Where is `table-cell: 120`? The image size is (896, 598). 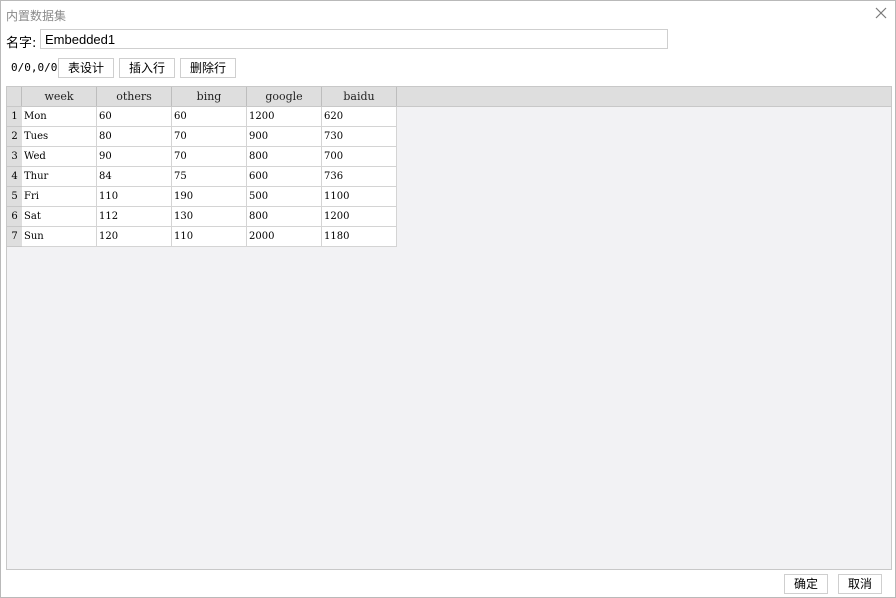 table-cell: 120 is located at coordinates (134, 237).